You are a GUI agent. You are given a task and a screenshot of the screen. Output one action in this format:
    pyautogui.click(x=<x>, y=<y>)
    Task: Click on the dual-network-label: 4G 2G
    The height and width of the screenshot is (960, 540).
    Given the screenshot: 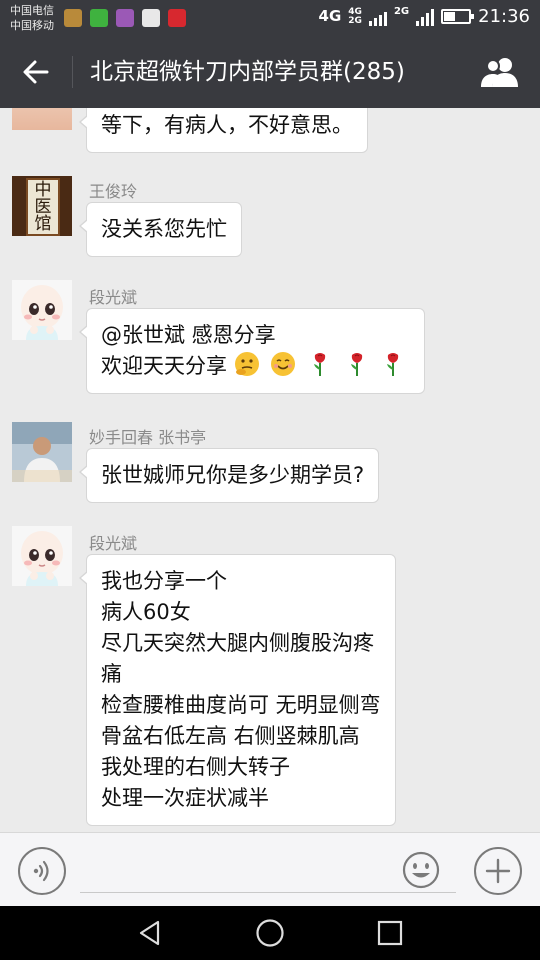 What is the action you would take?
    pyautogui.click(x=355, y=16)
    